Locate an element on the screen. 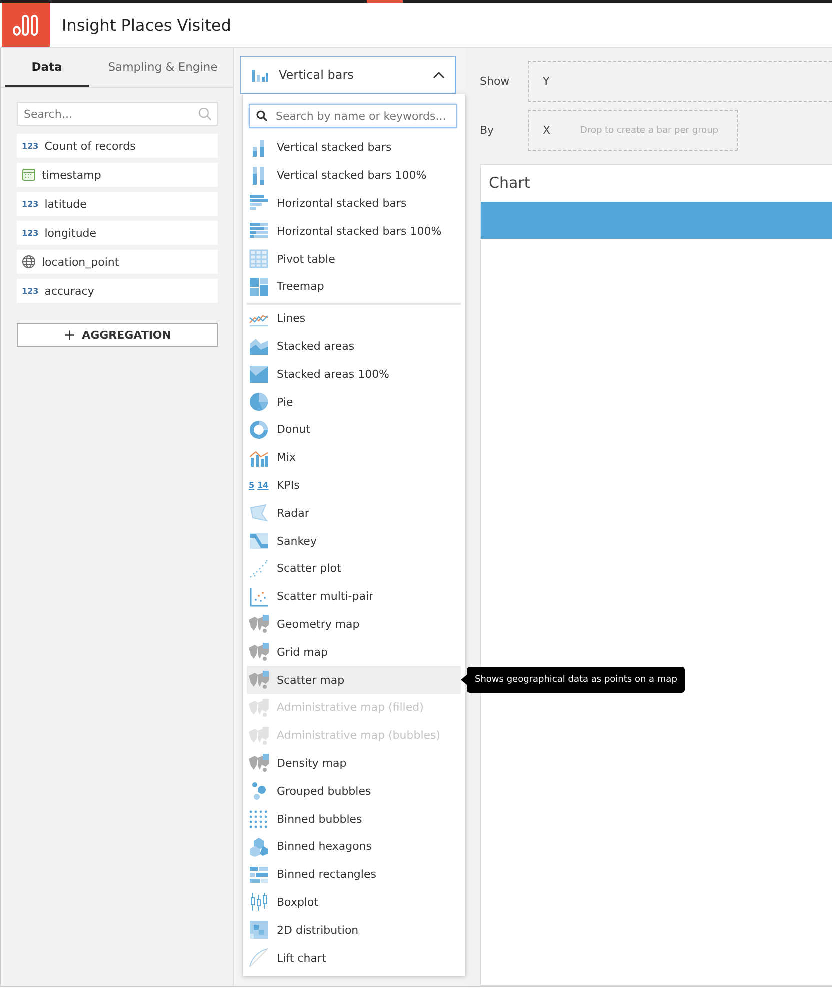 The image size is (832, 1000). chart-type-option: Horizontal stacked bars 100% is located at coordinates (354, 231).